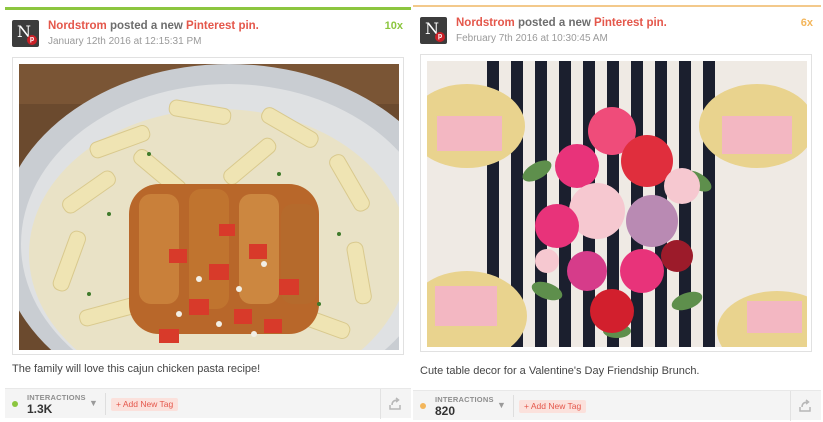 This screenshot has width=823, height=422. What do you see at coordinates (125, 41) in the screenshot?
I see `post-timestamp: January 12th 2016 at 12:15:31 PM` at bounding box center [125, 41].